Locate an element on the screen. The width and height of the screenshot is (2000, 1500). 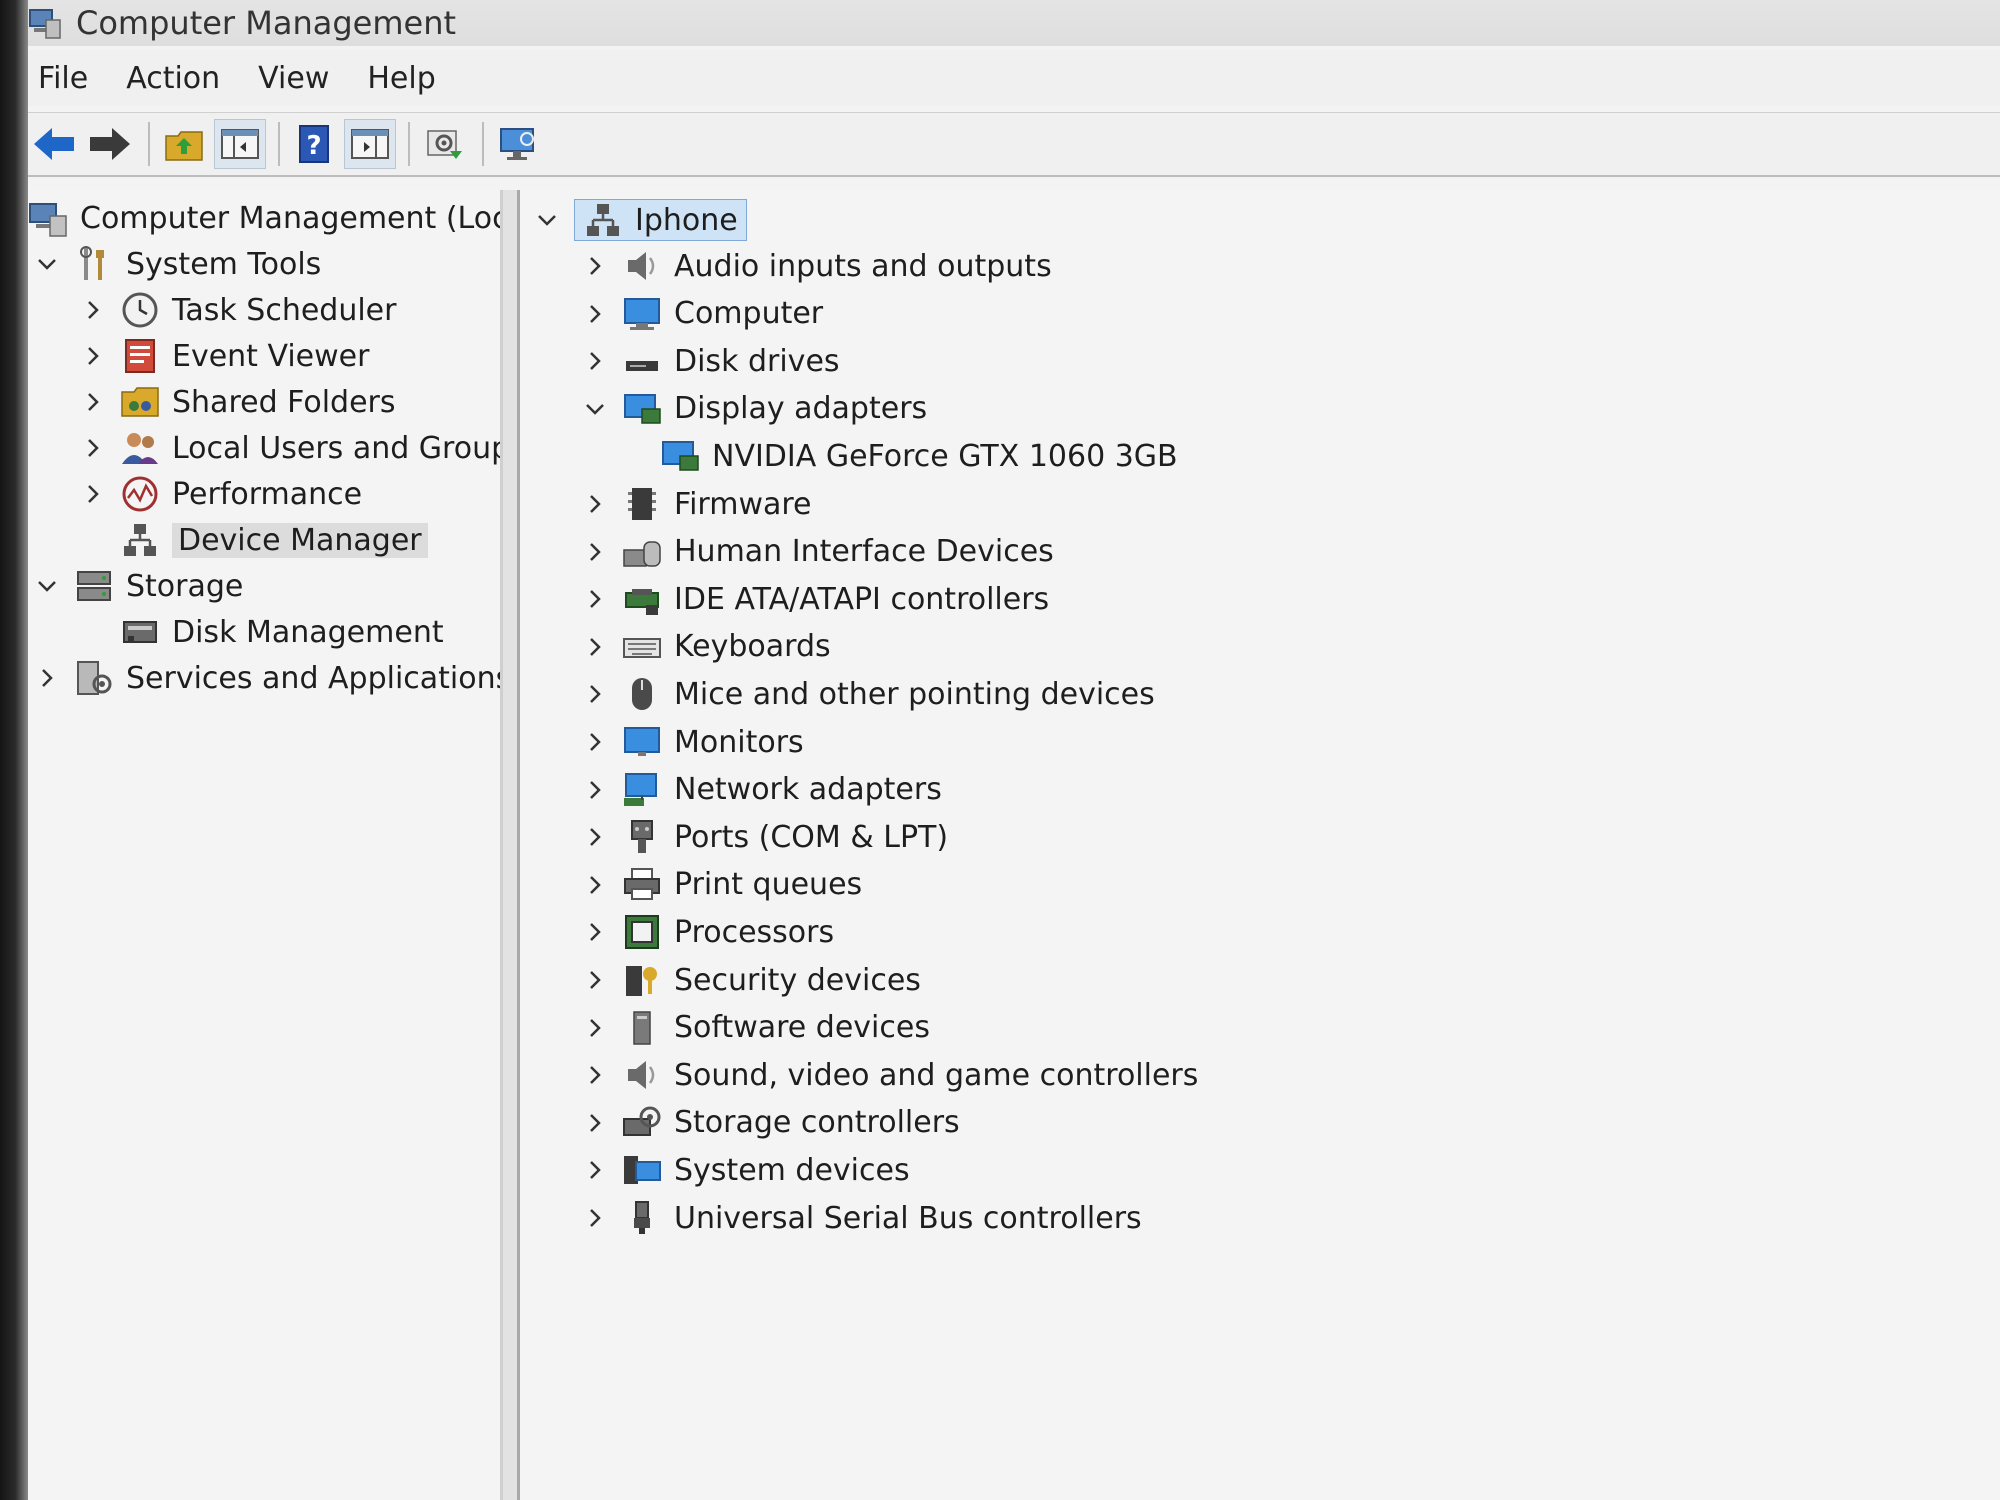
device-category-keyboards: Keyboards is located at coordinates (705, 647).